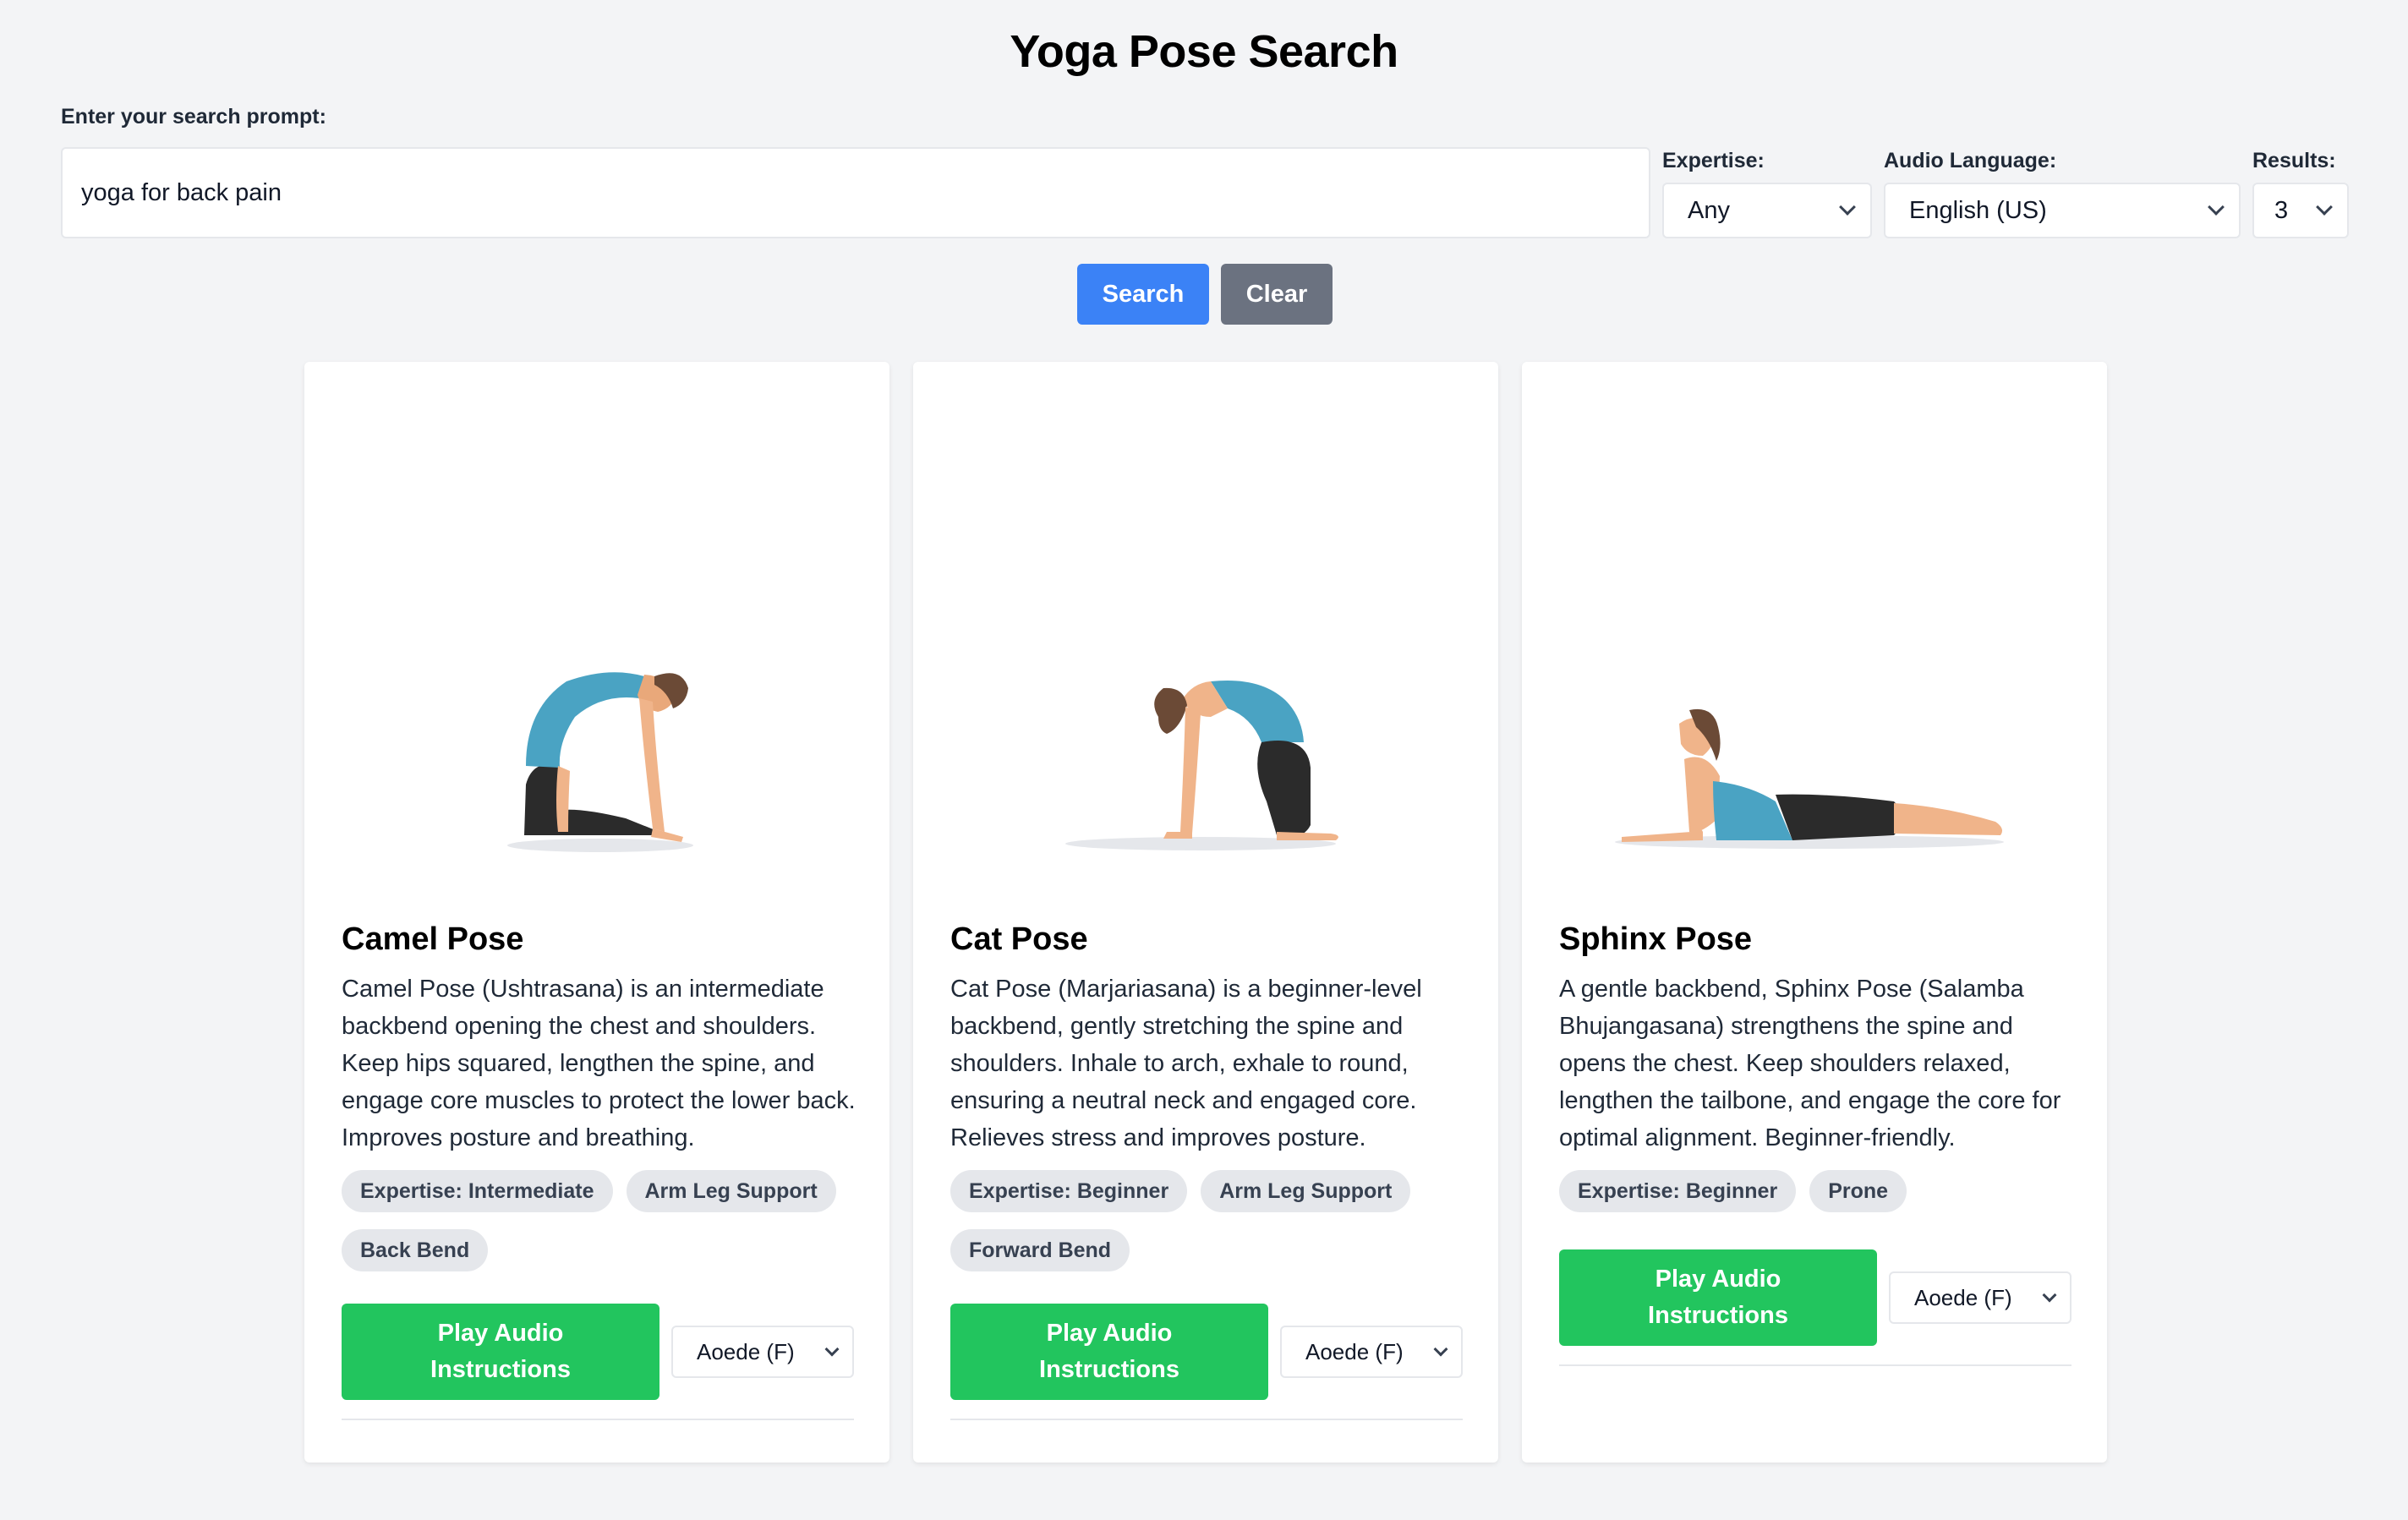 This screenshot has width=2408, height=1520. I want to click on tag: Back Bend, so click(415, 1250).